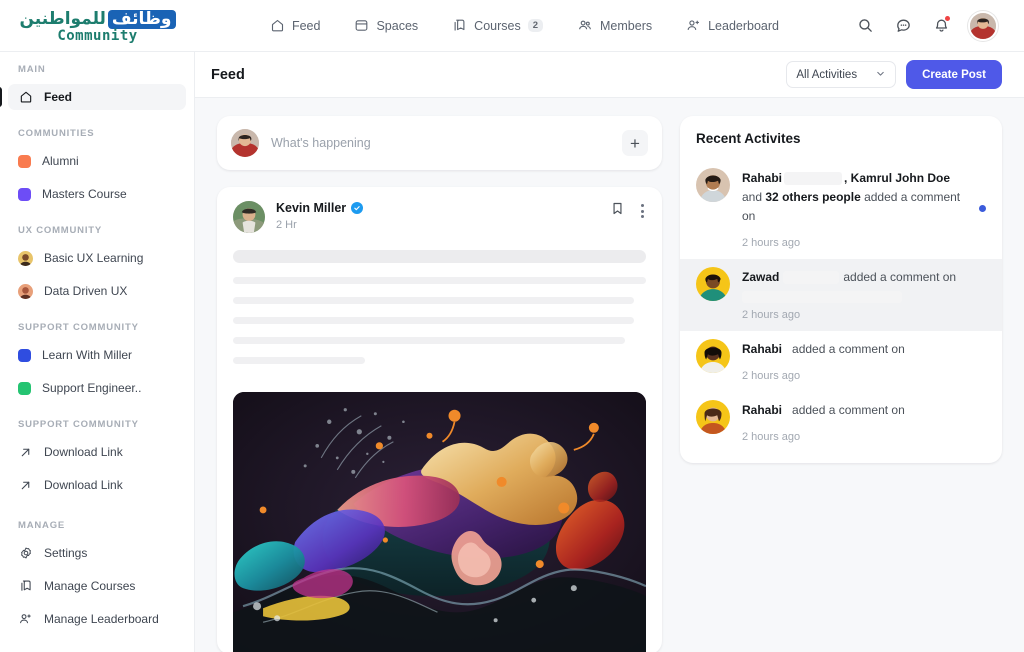  Describe the element at coordinates (320, 208) in the screenshot. I see `post-author-row: Kevin Miller` at that location.